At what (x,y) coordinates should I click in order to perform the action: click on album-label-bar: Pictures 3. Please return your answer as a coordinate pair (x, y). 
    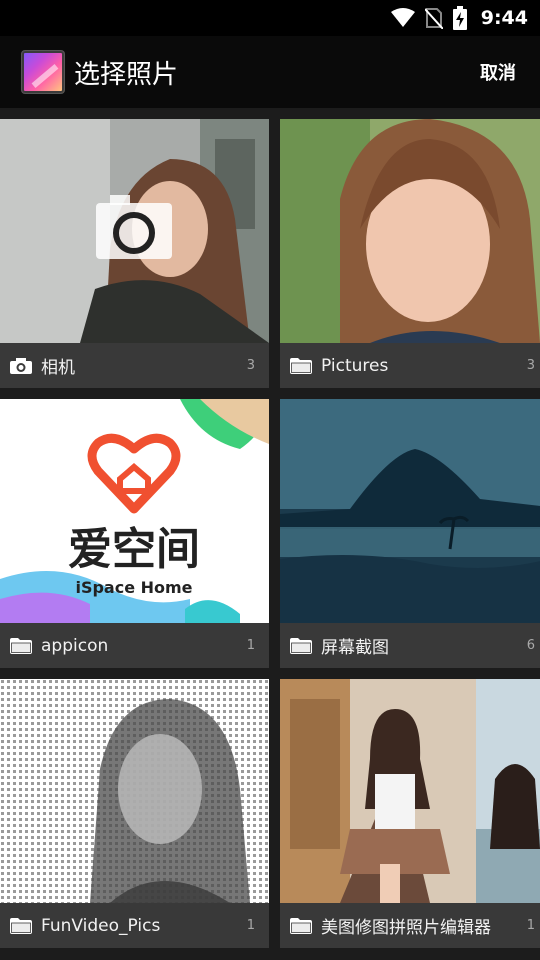
    Looking at the image, I should click on (410, 365).